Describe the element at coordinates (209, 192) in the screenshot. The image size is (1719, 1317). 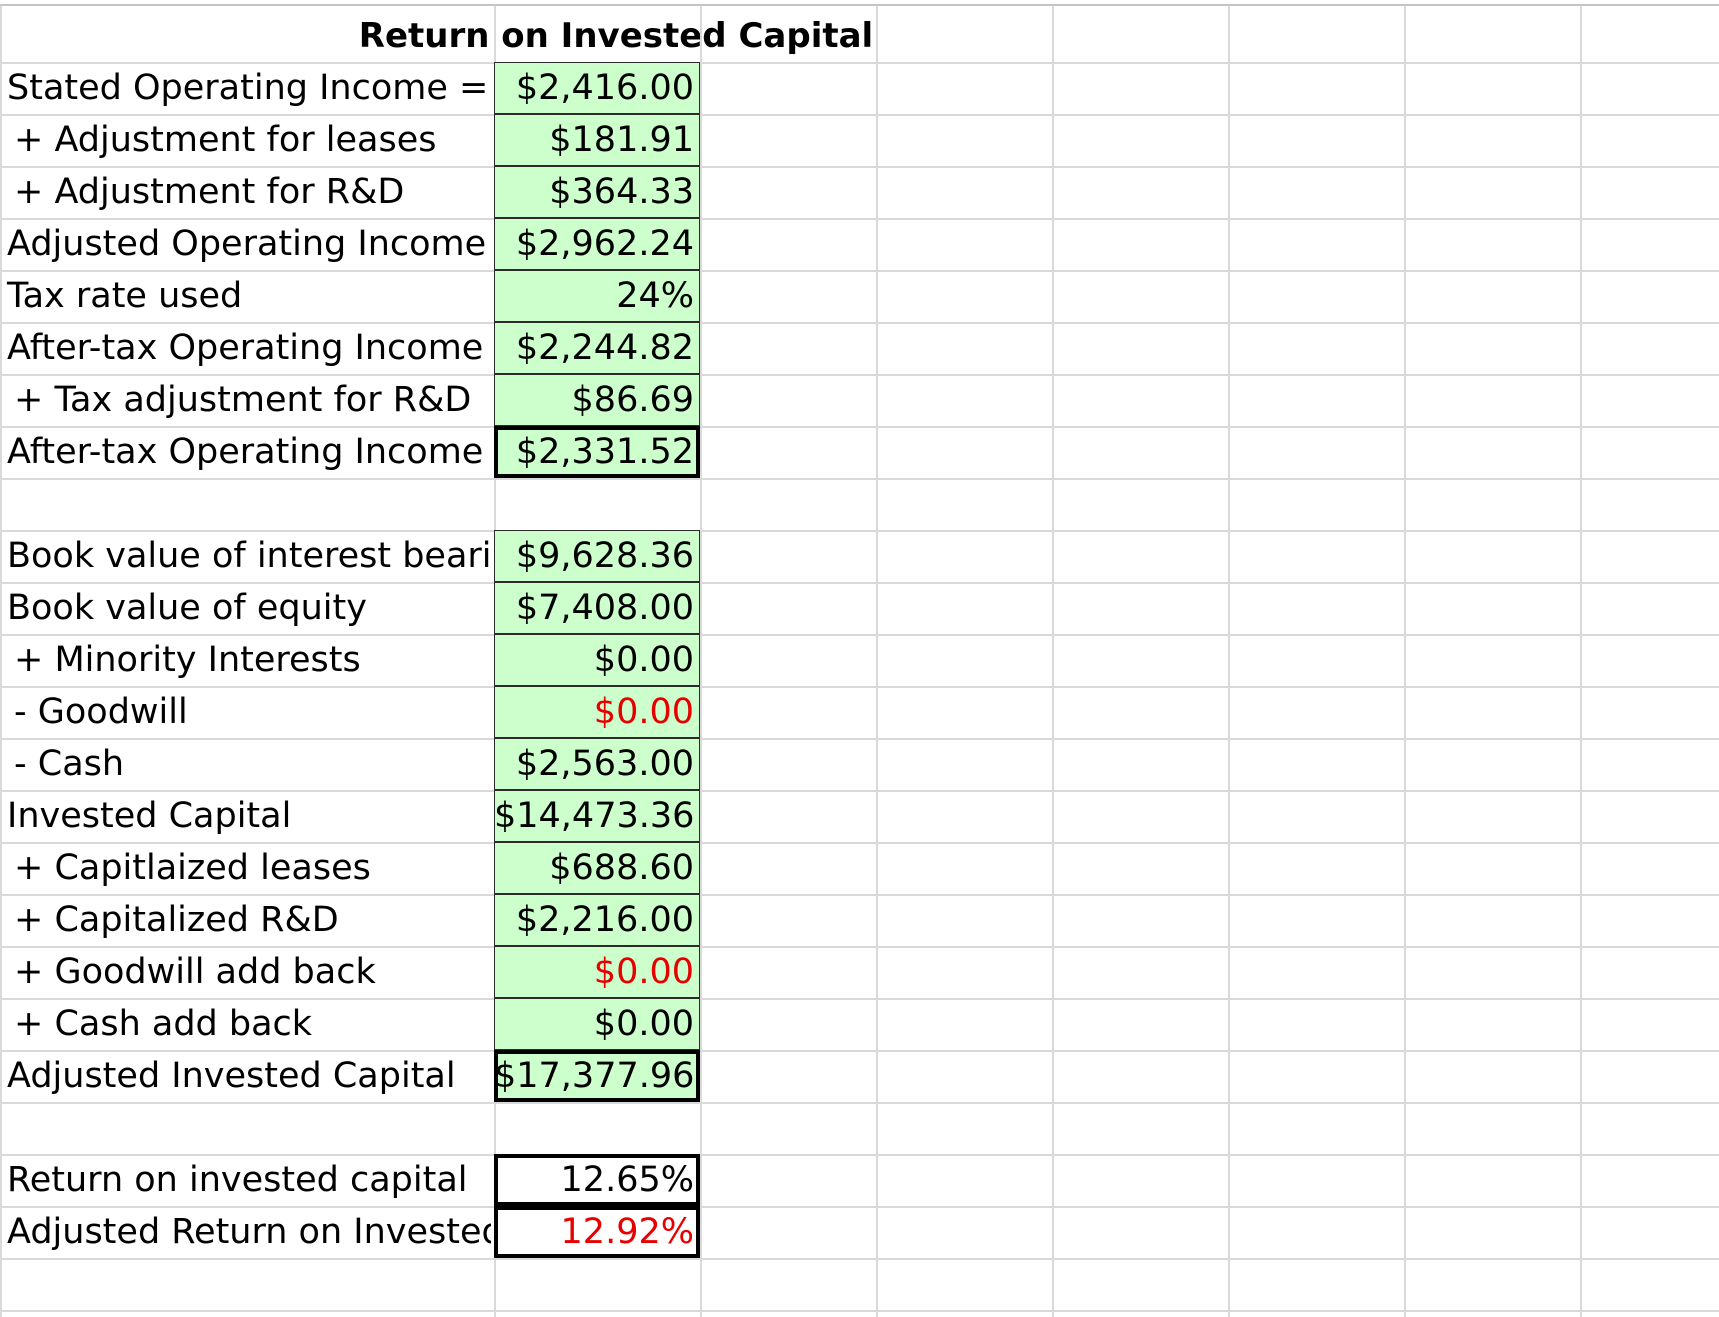
I see `label-adjustment-for-rd: + Adjustment for R&D` at that location.